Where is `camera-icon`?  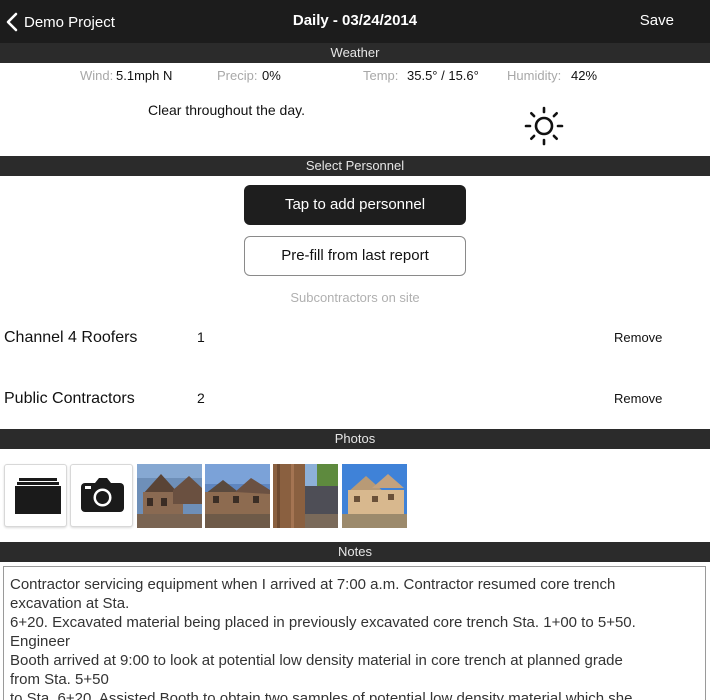
camera-icon is located at coordinates (102, 495).